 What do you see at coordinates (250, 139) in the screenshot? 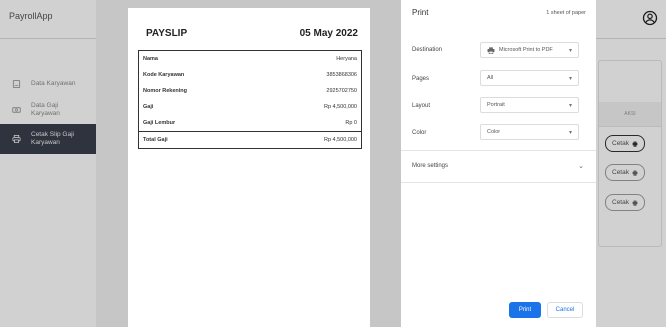
I see `payslip-total-row: Total Gaji Rp 4,500,000` at bounding box center [250, 139].